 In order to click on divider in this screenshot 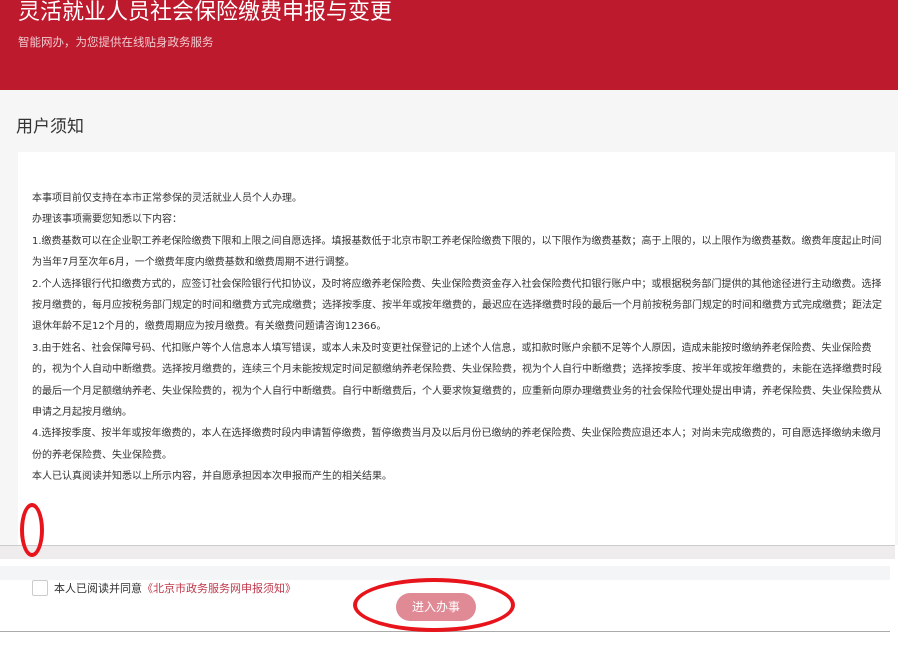, I will do `click(447, 552)`.